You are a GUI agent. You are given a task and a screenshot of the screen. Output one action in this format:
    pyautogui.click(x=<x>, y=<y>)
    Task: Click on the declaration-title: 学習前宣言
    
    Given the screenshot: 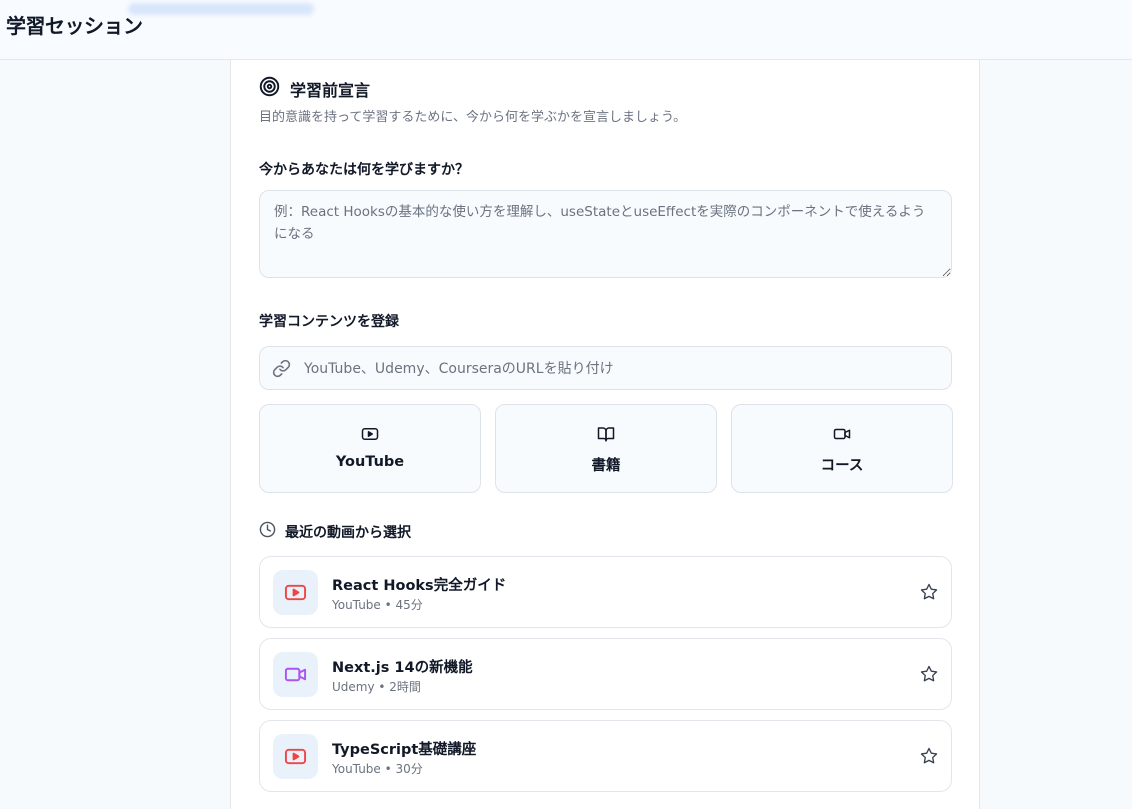 What is the action you would take?
    pyautogui.click(x=330, y=90)
    